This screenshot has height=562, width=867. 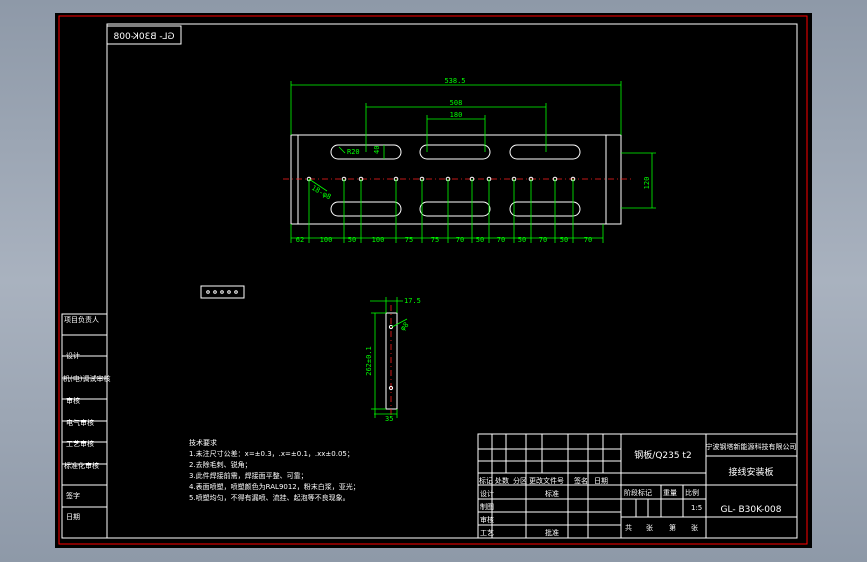 What do you see at coordinates (454, 81) in the screenshot?
I see `svg-text: 538.5` at bounding box center [454, 81].